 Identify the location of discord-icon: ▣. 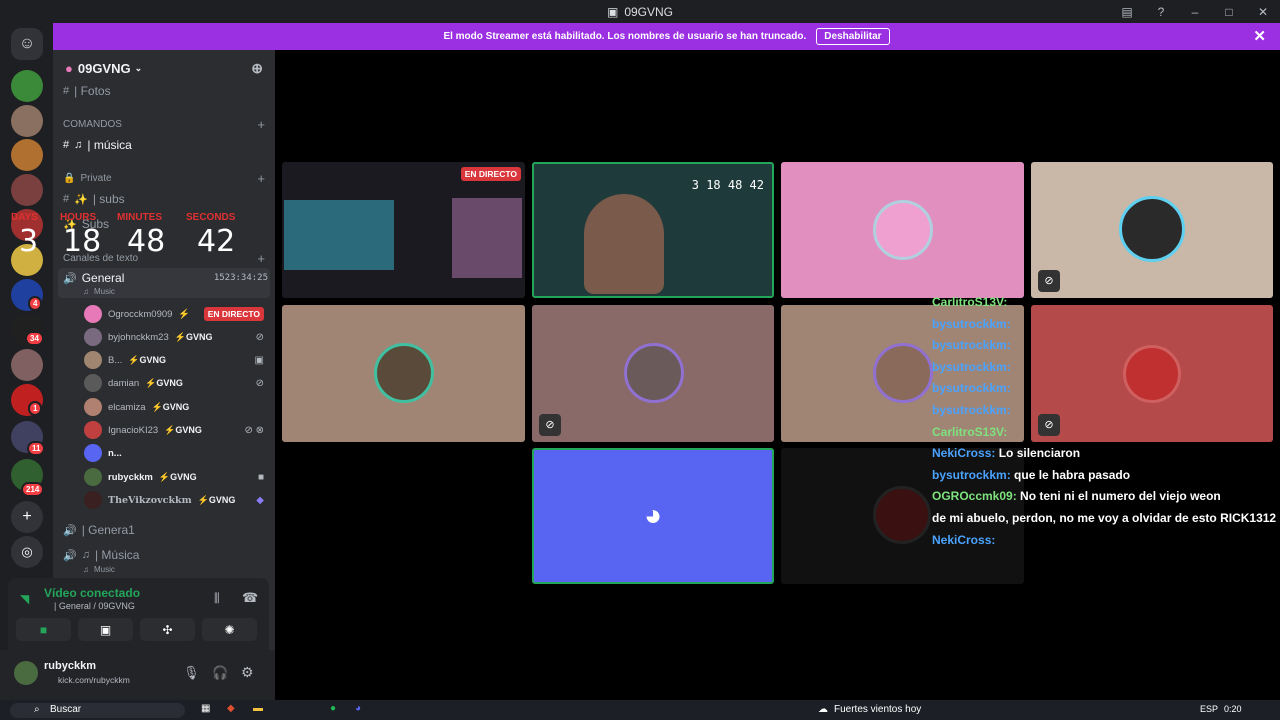
(612, 11).